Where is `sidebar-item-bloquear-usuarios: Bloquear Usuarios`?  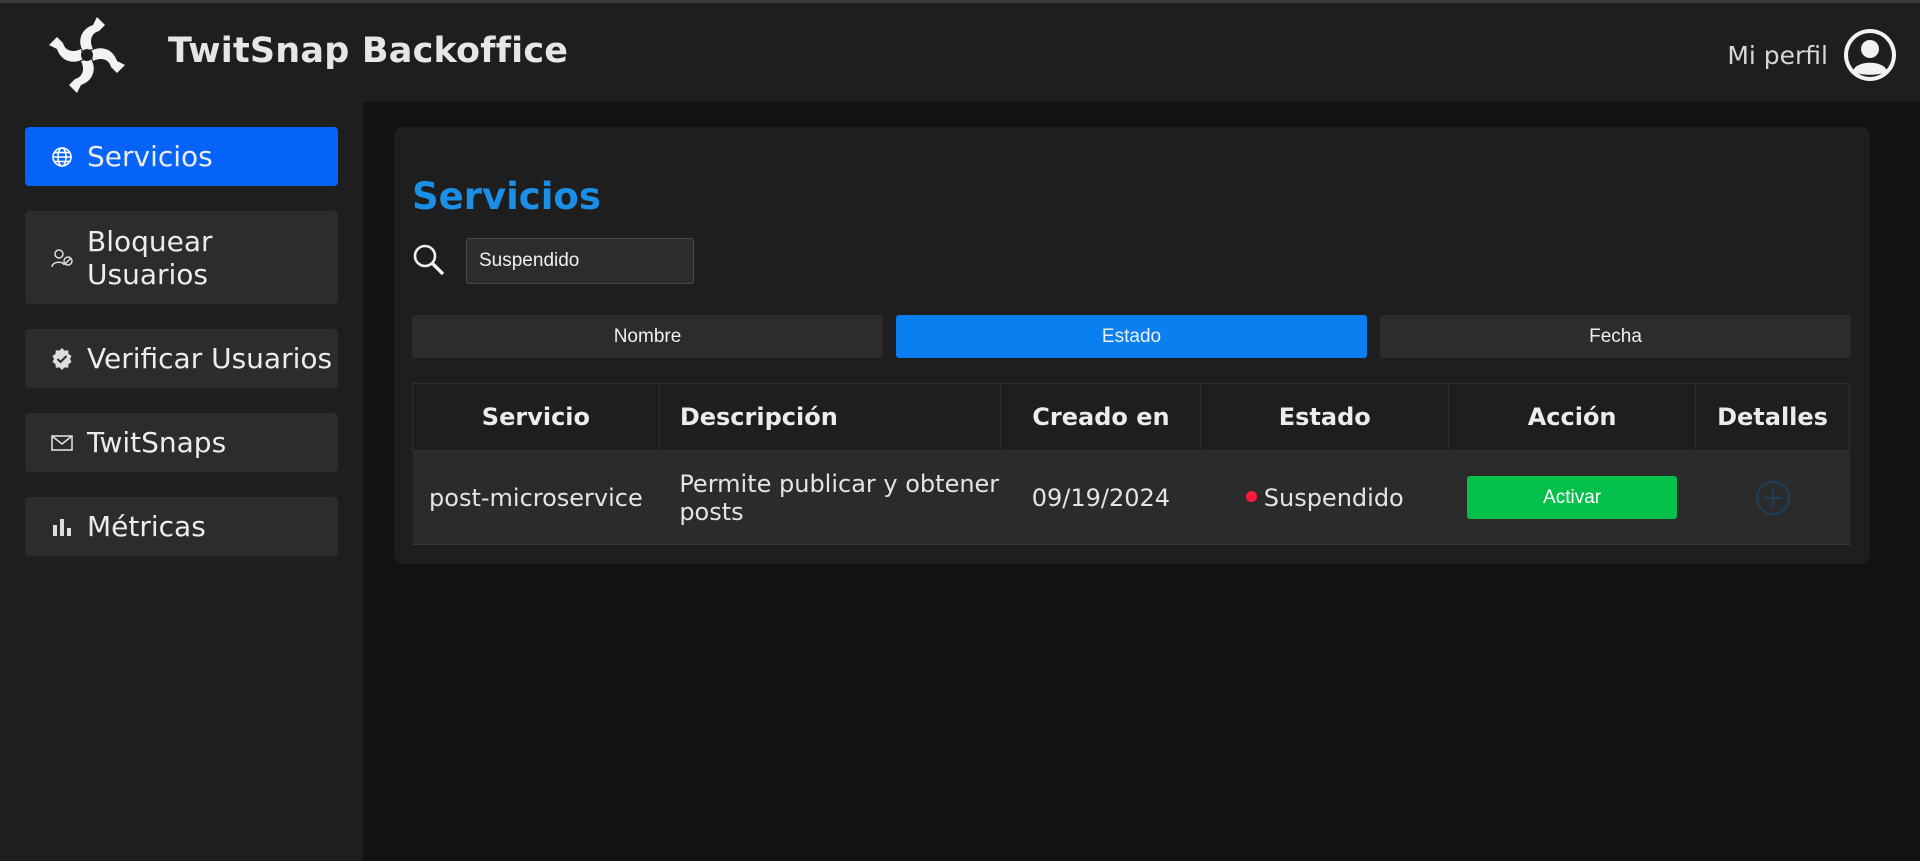
sidebar-item-bloquear-usuarios: Bloquear Usuarios is located at coordinates (181, 257).